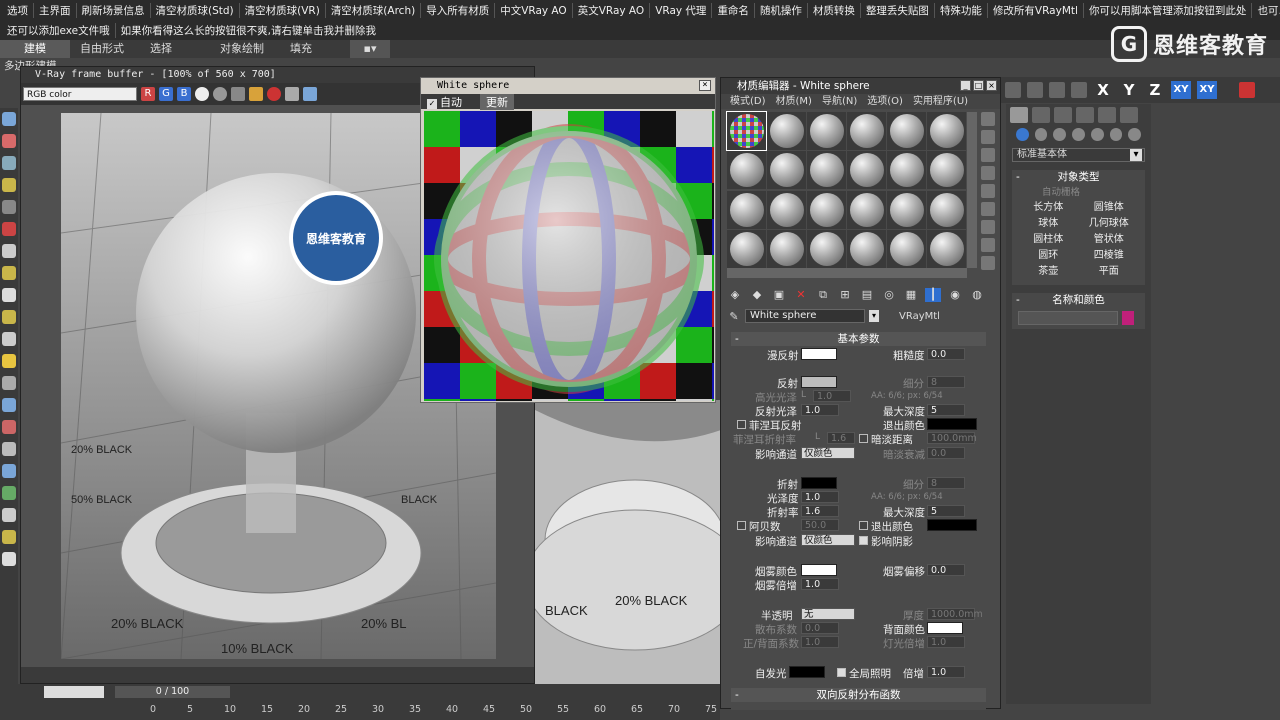  Describe the element at coordinates (801, 295) in the screenshot. I see `reset-map-icon: ✕` at that location.